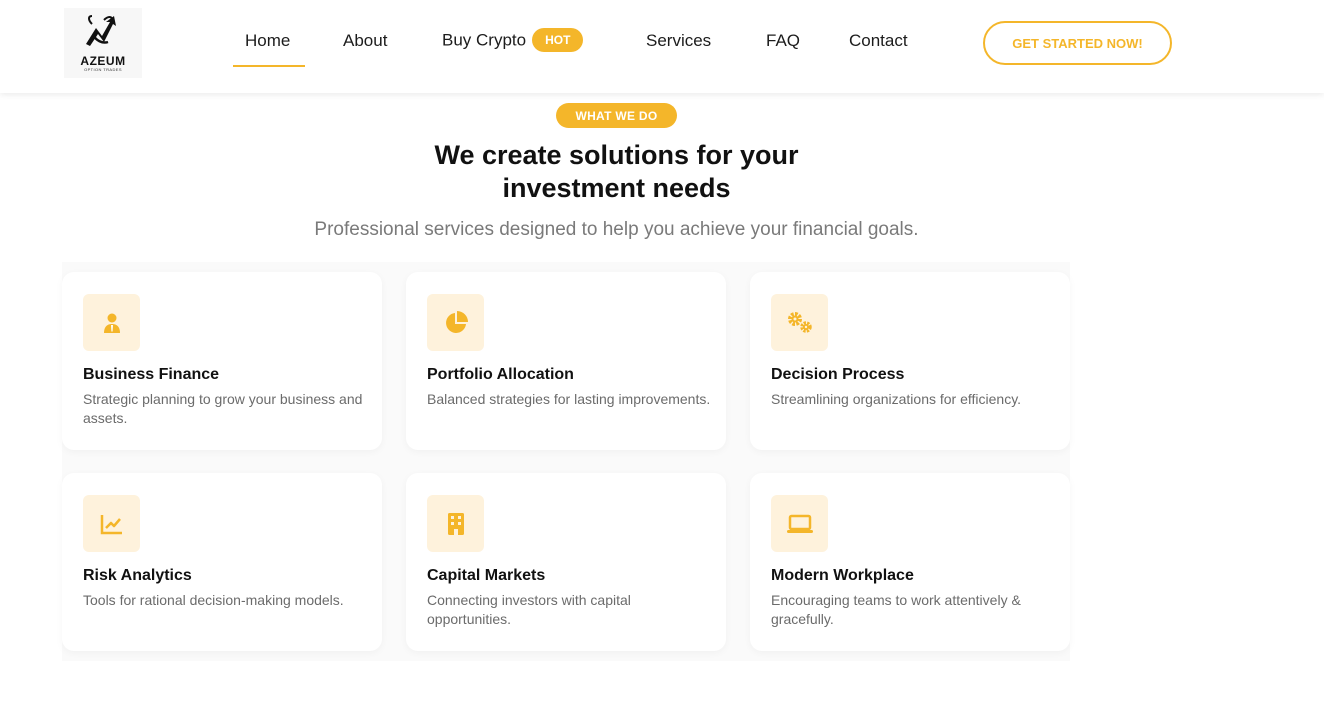  What do you see at coordinates (878, 41) in the screenshot?
I see `nav-contact: Contact` at bounding box center [878, 41].